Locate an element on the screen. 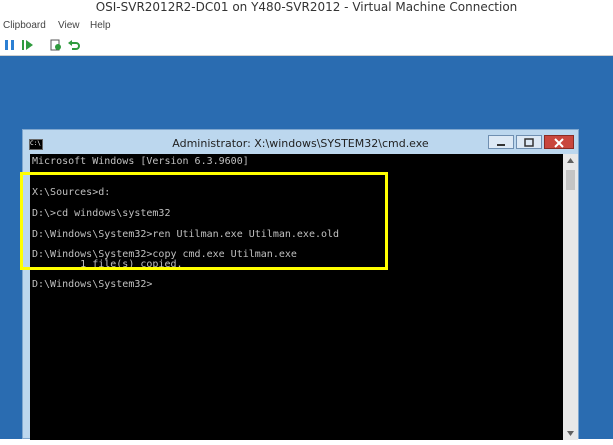 This screenshot has width=613, height=445. vertical-scrollbar is located at coordinates (570, 297).